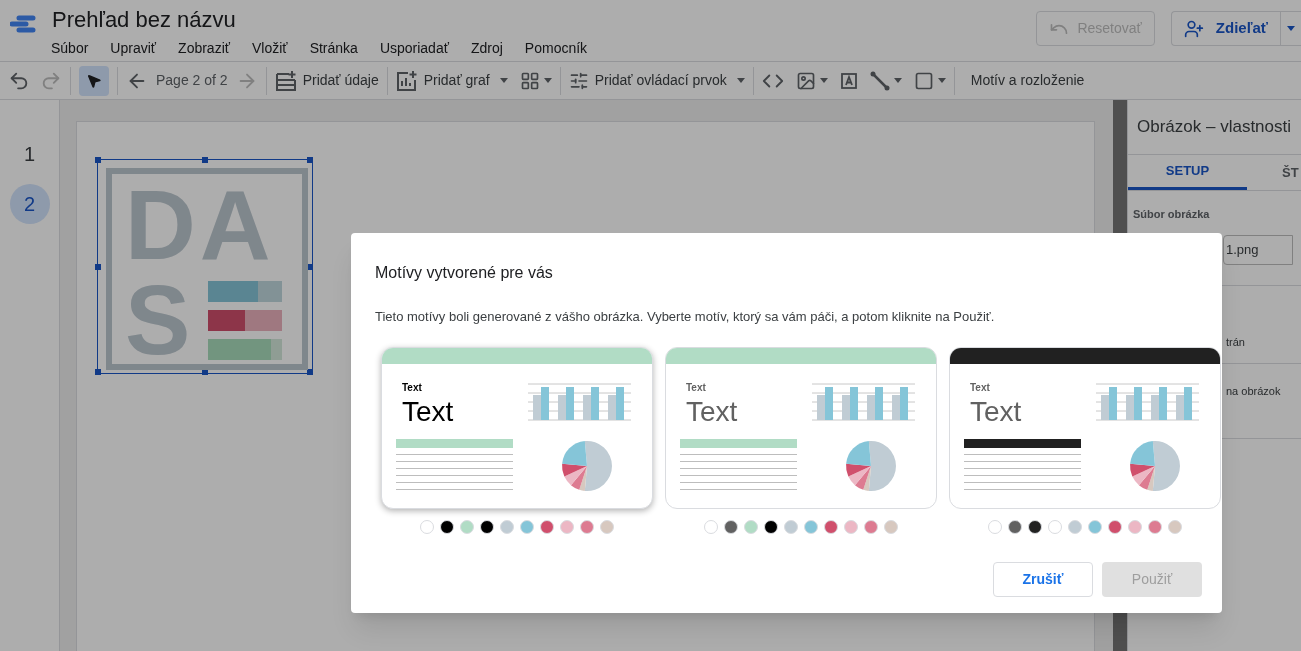 The height and width of the screenshot is (651, 1301). I want to click on menu-item: Vložiť, so click(270, 48).